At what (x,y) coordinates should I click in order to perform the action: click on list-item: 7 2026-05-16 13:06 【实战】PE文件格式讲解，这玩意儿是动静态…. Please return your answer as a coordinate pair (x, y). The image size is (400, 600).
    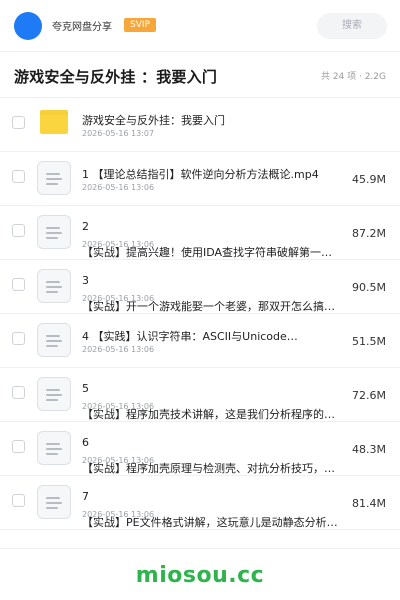
    Looking at the image, I should click on (200, 503).